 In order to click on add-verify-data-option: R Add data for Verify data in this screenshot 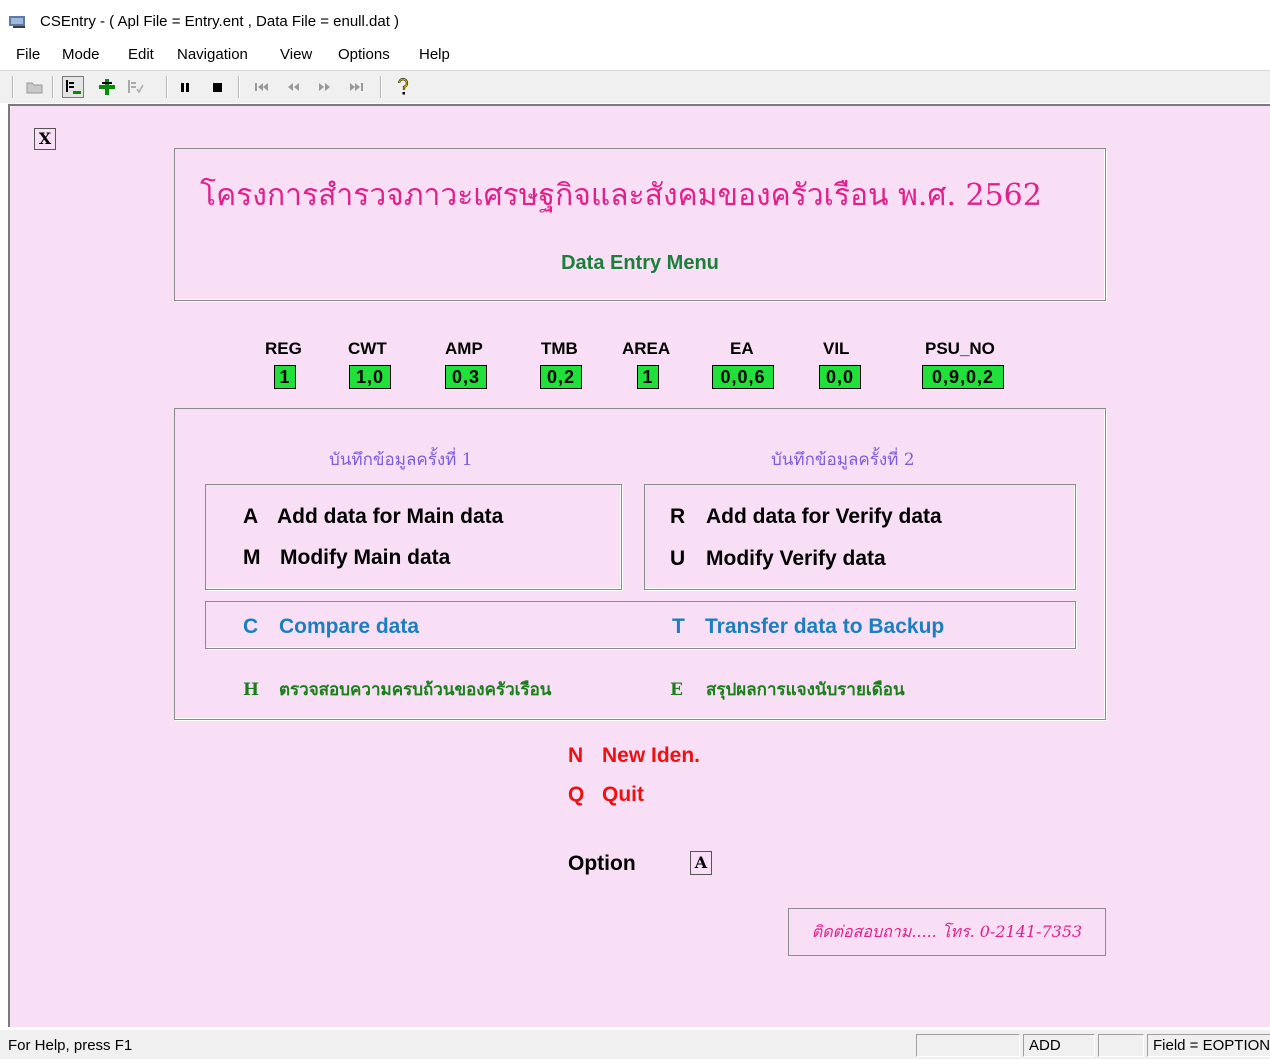, I will do `click(806, 517)`.